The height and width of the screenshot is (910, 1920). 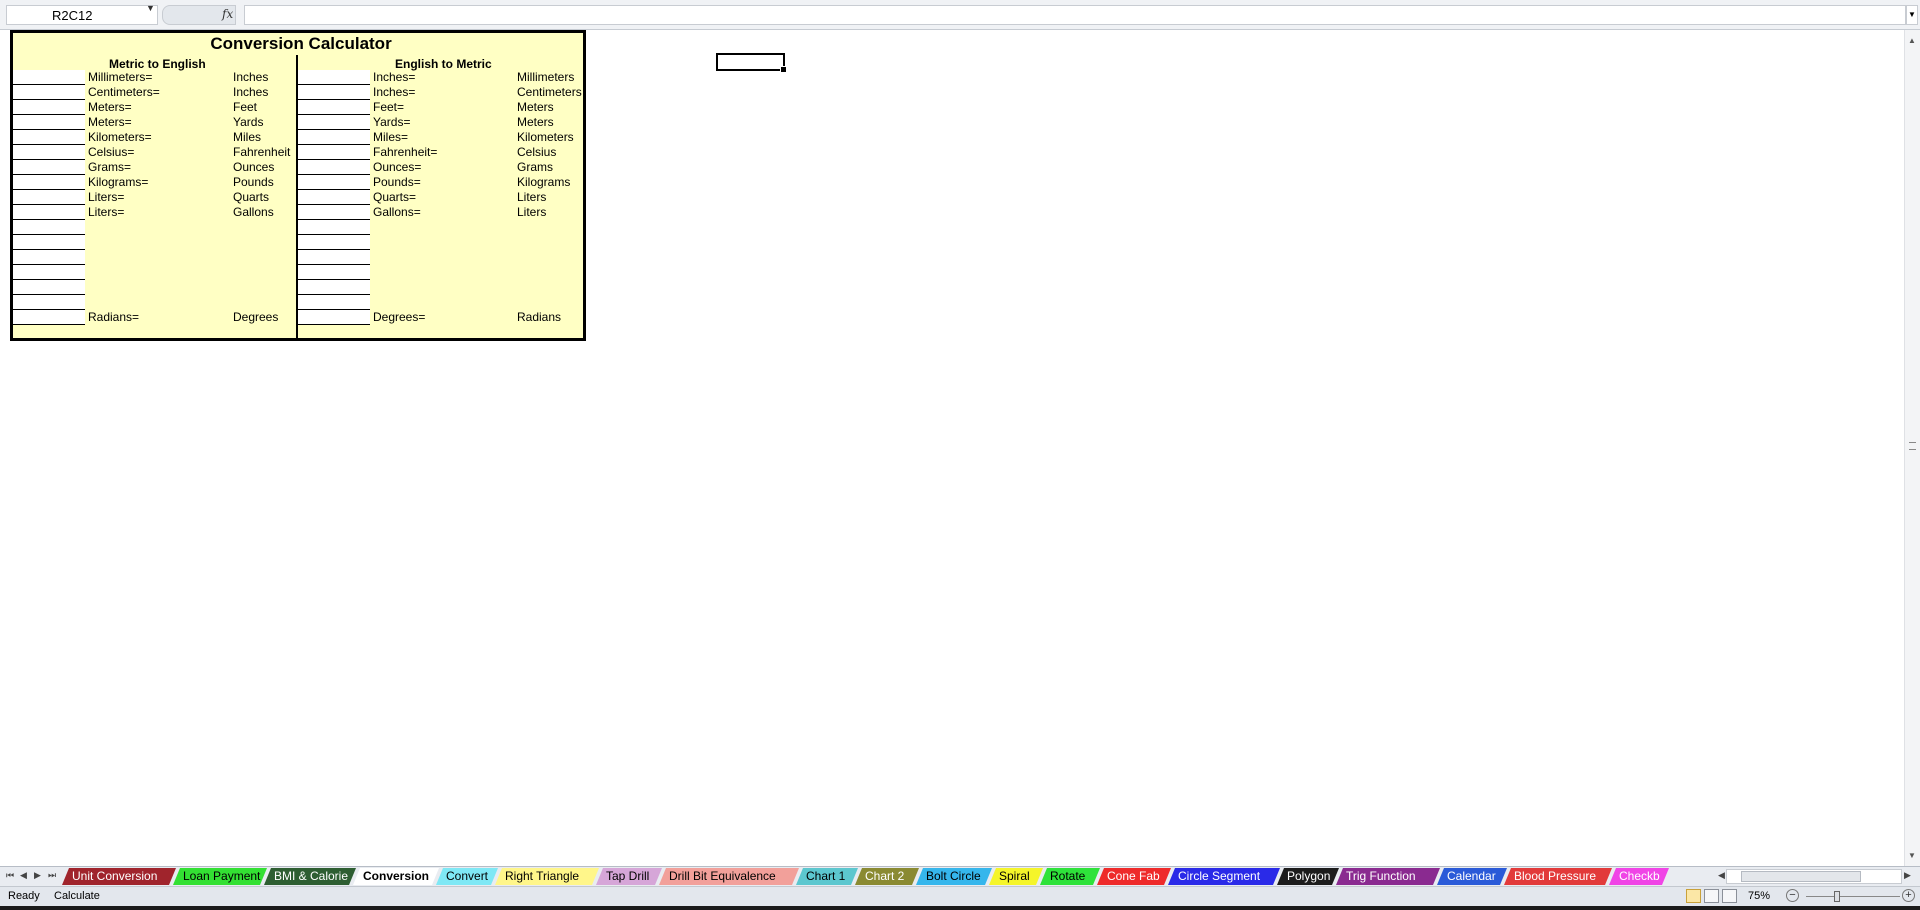 I want to click on sheet-tab: Cone Fab, so click(x=1134, y=876).